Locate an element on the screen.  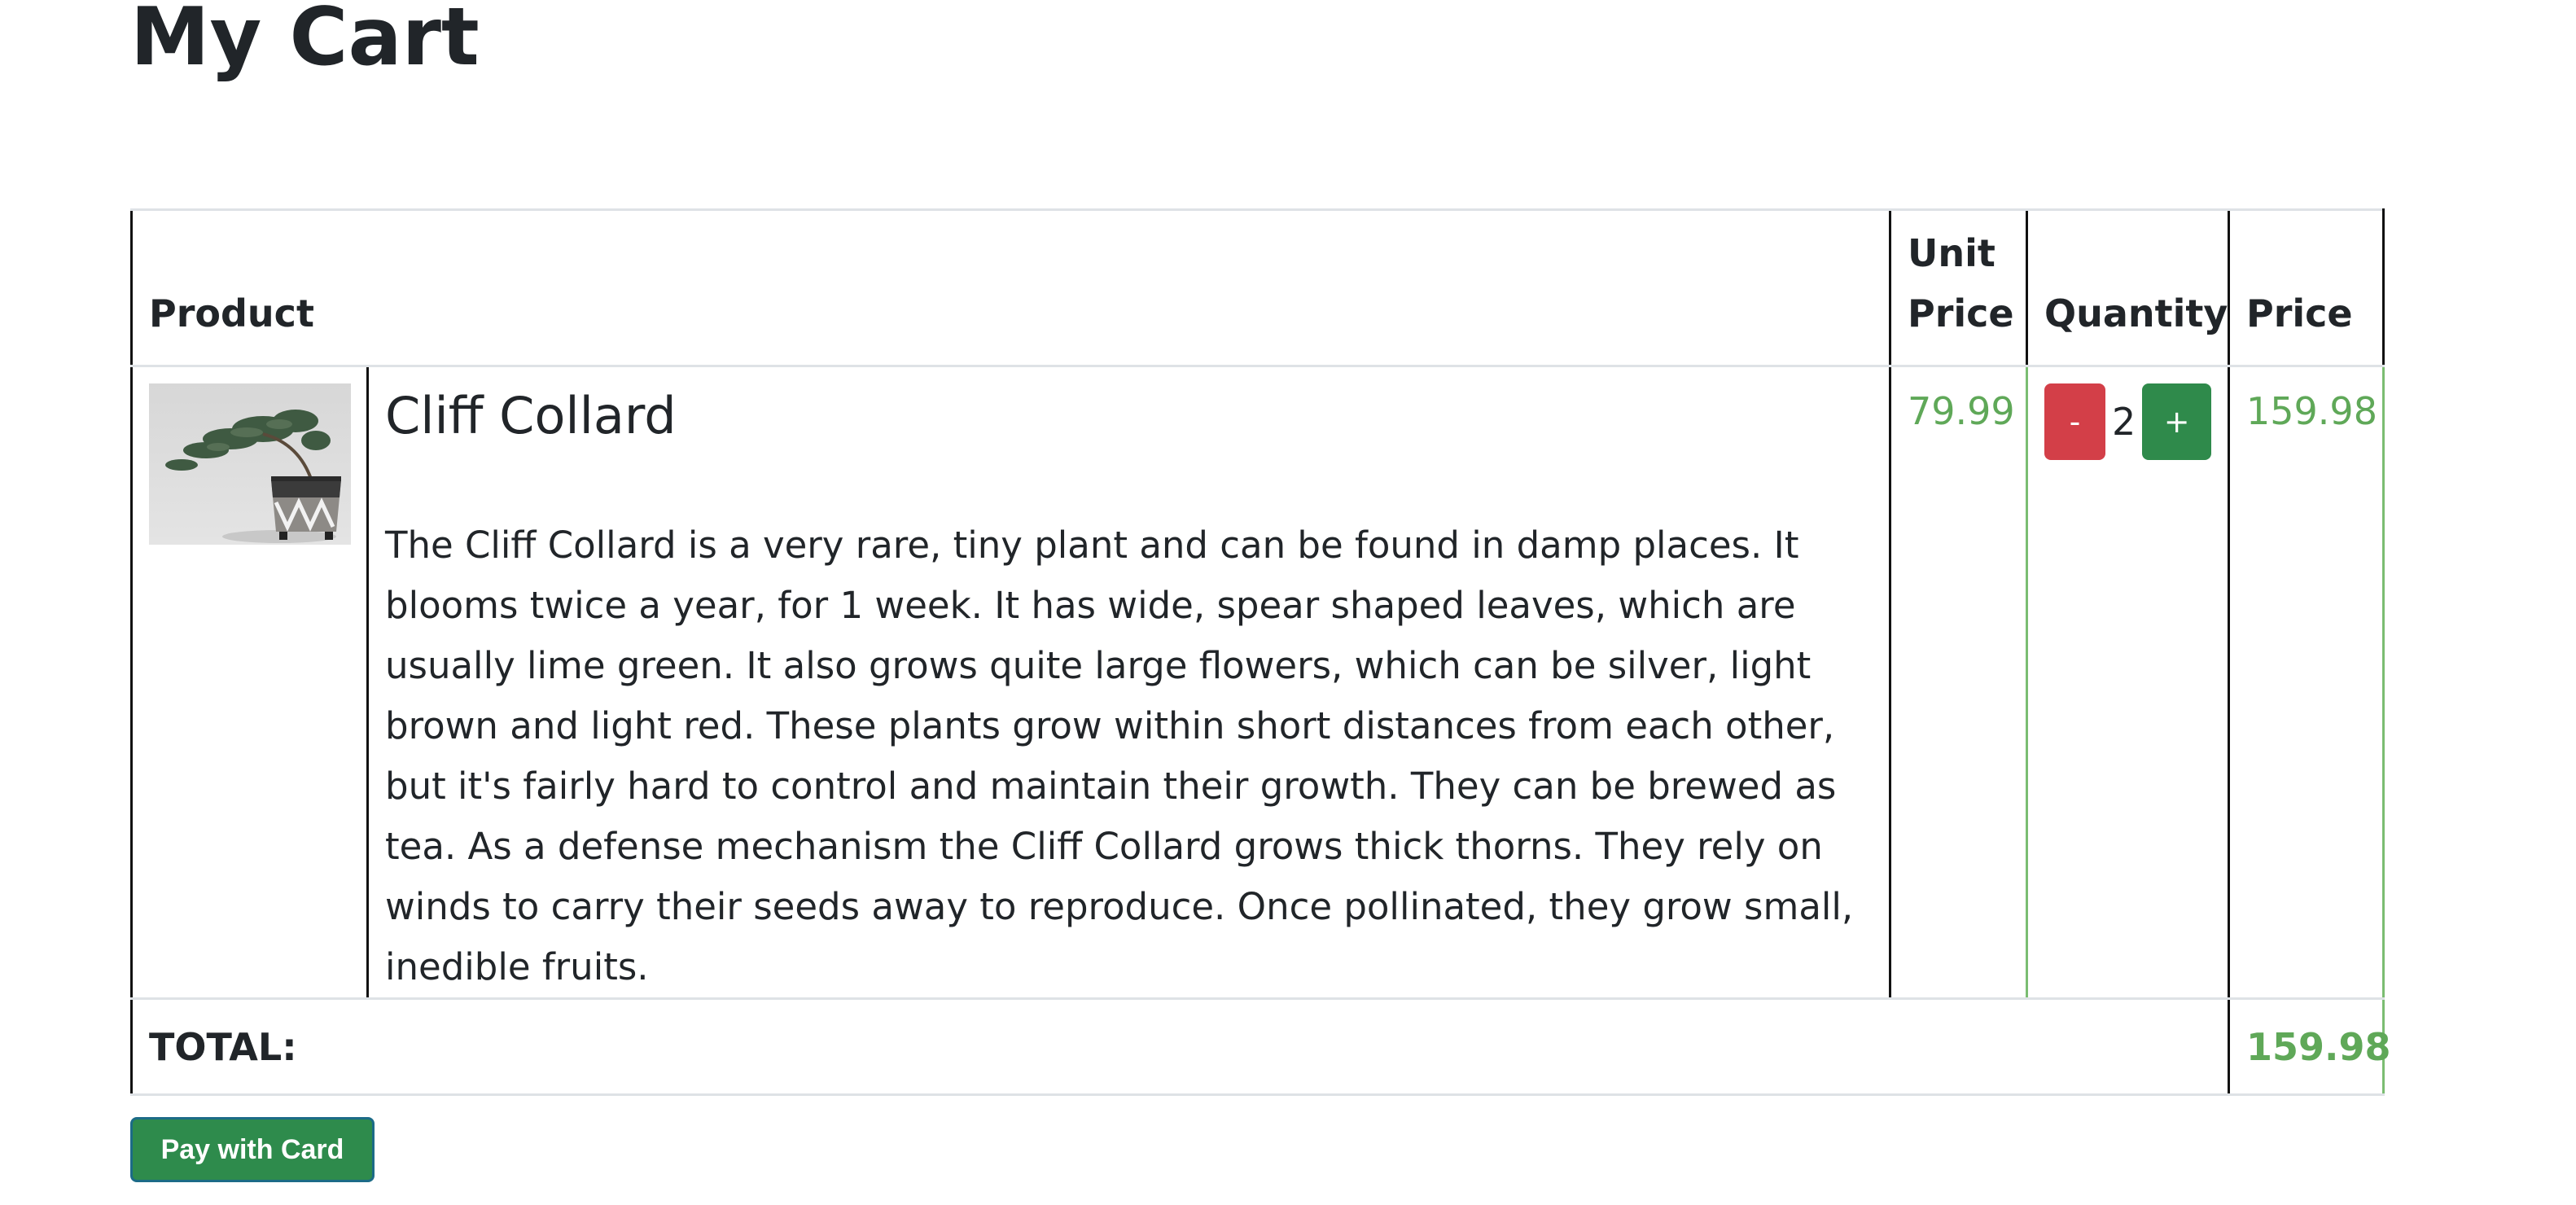
bonsai-plant-image is located at coordinates (250, 464).